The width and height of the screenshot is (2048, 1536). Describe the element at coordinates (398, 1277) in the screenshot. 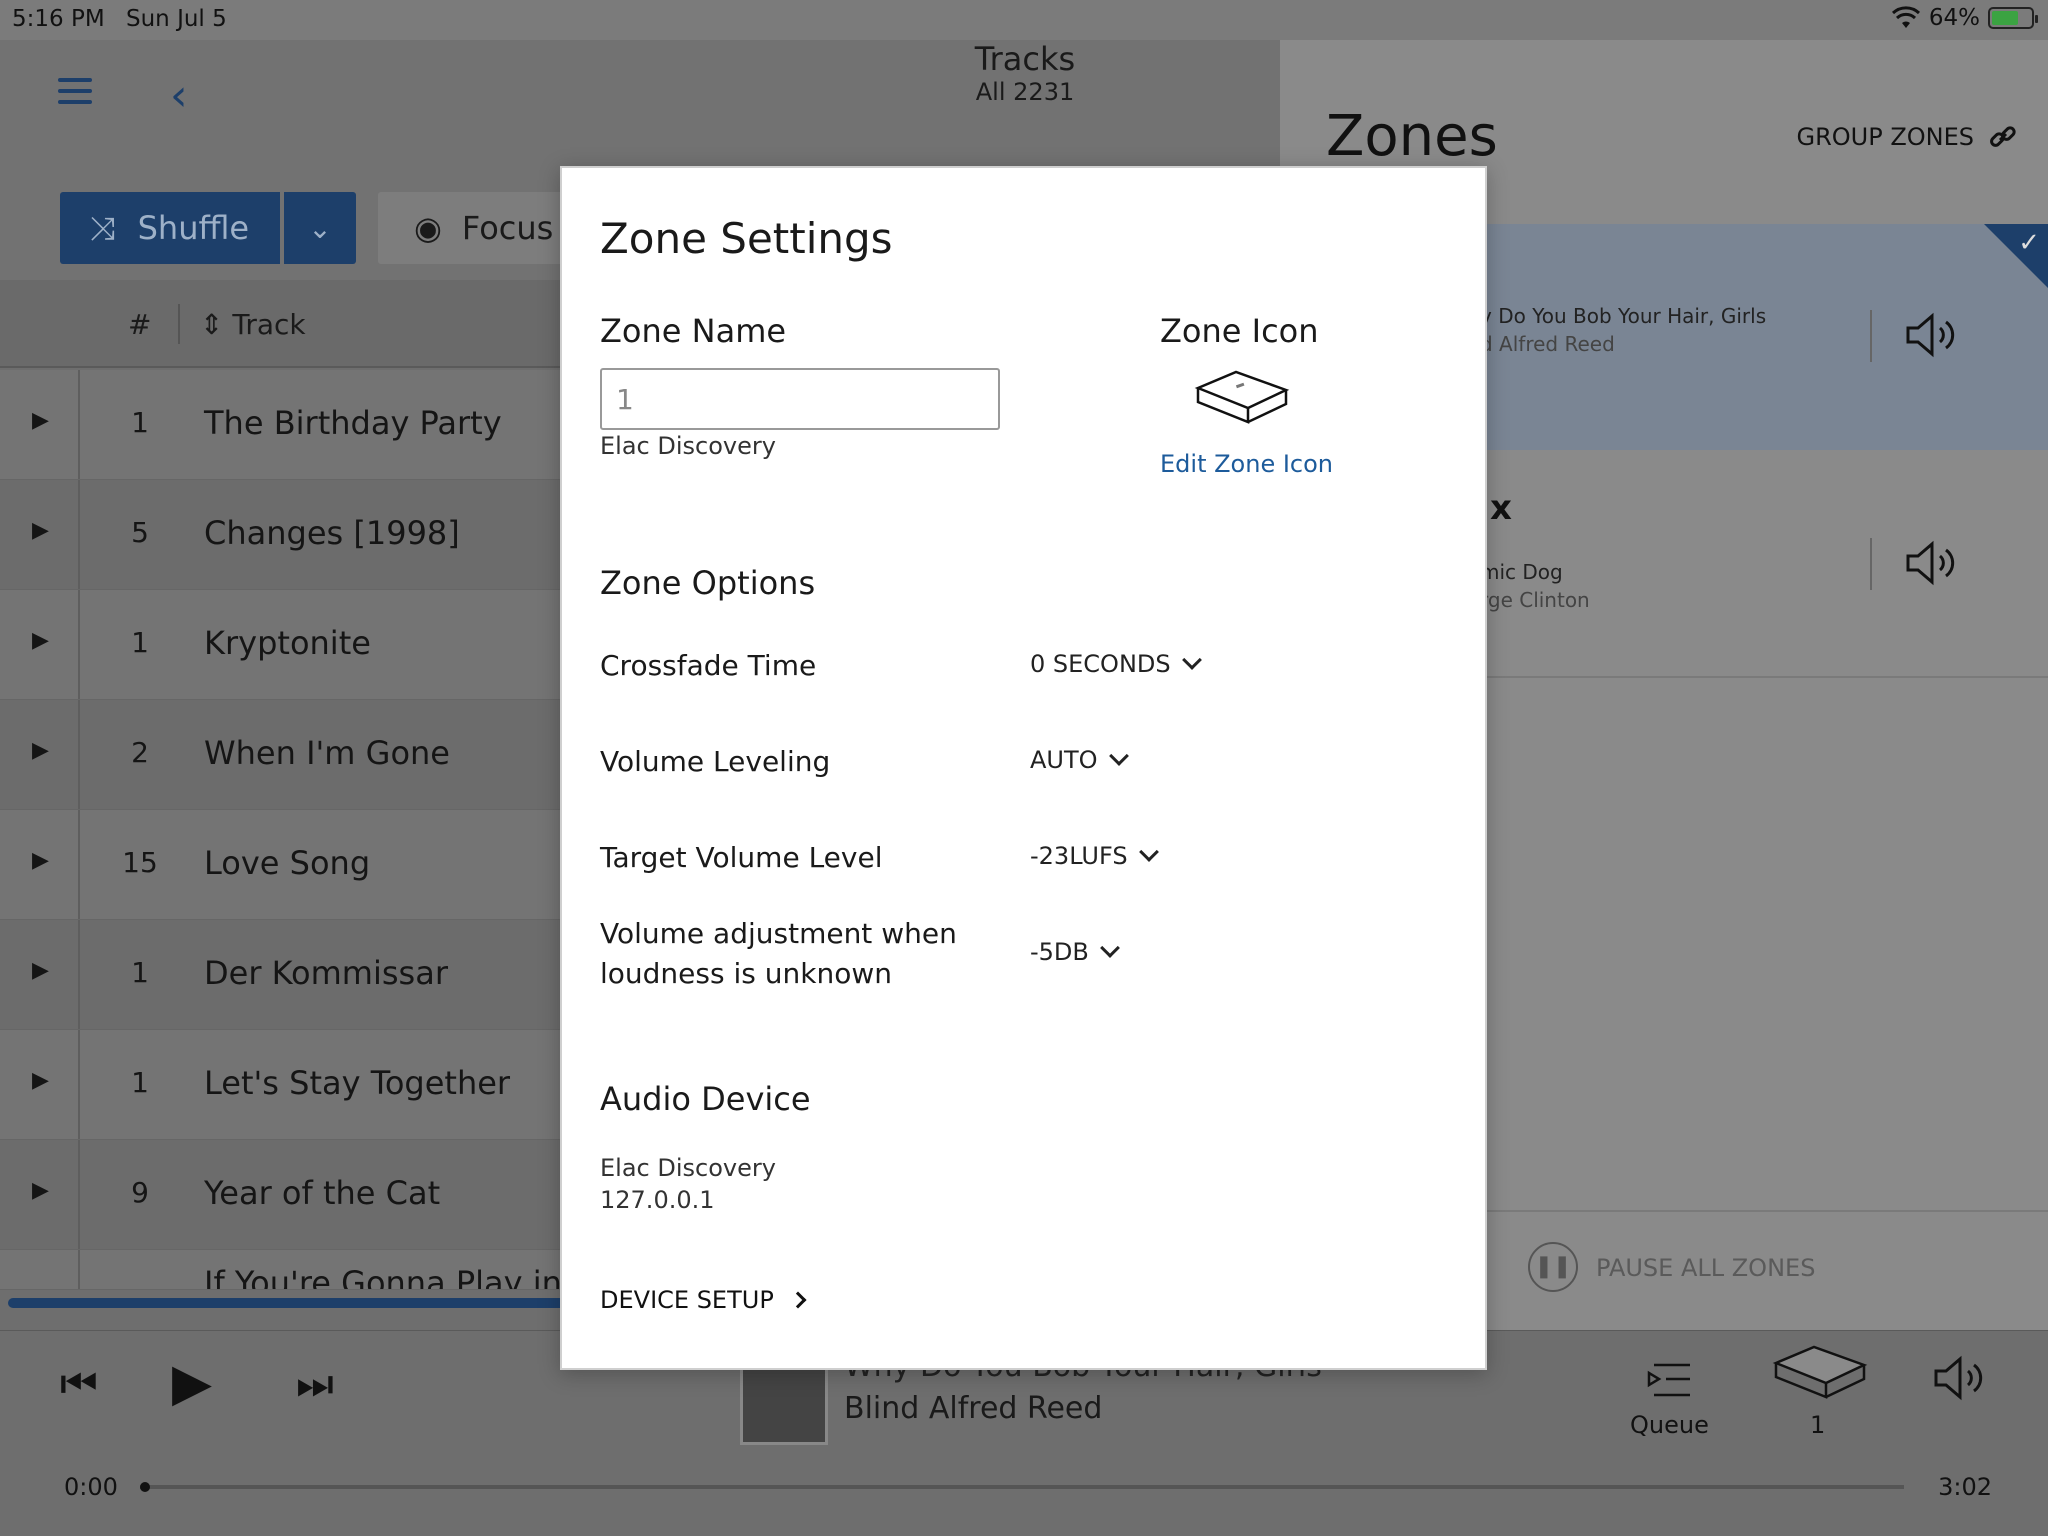

I see `track-name: If You're Gonna Play in T` at that location.